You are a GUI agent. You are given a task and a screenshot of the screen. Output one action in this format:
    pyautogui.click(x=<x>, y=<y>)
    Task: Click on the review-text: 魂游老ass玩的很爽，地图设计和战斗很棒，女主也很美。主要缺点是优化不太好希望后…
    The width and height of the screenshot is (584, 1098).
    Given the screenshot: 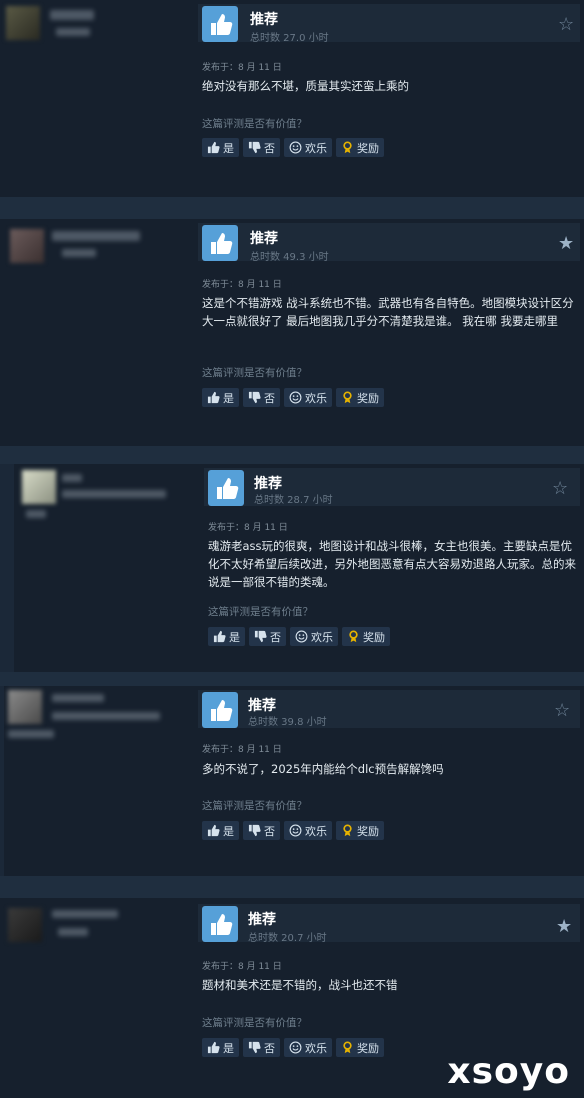 What is the action you would take?
    pyautogui.click(x=392, y=564)
    